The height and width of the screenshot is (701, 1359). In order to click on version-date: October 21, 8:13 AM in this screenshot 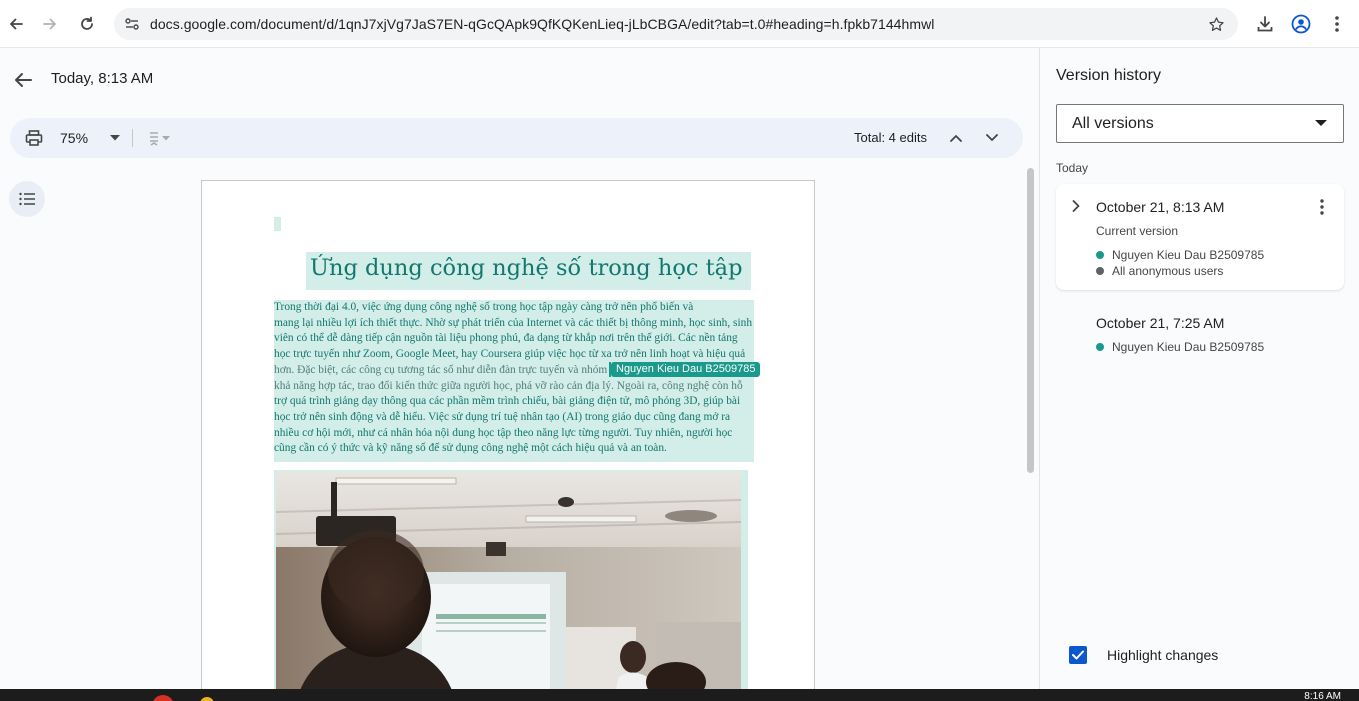, I will do `click(1160, 207)`.